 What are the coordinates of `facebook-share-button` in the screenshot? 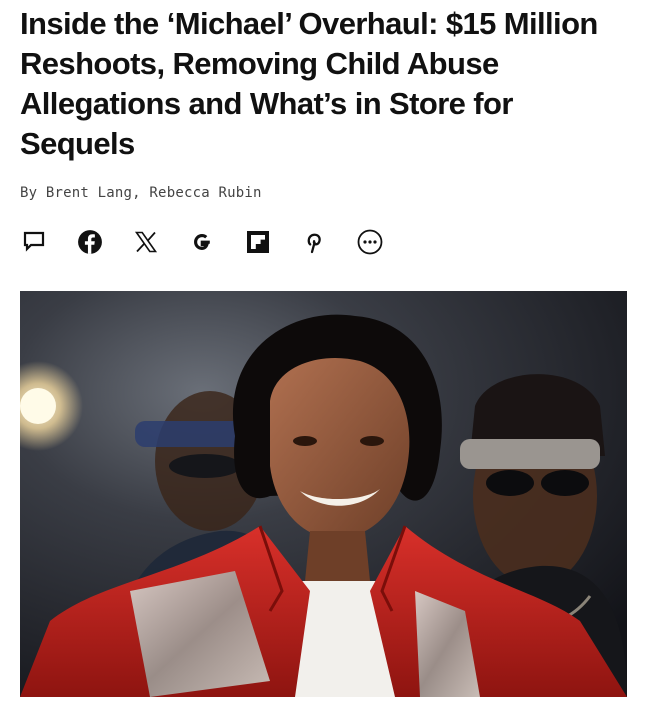 It's located at (90, 242).